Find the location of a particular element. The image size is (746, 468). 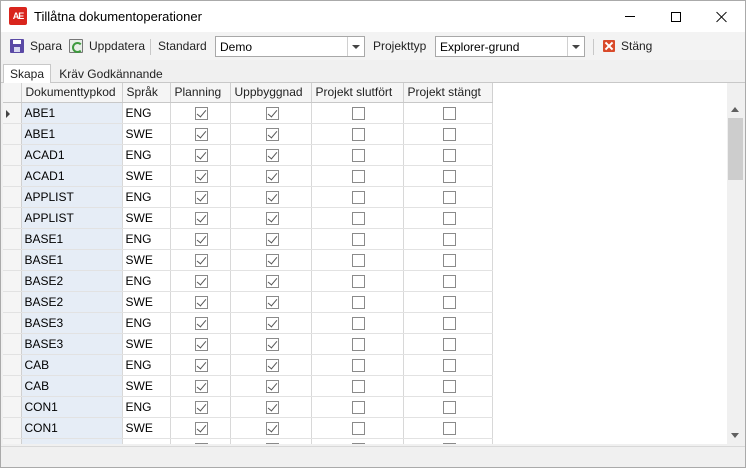

table-row: APPLIST ENG is located at coordinates (248, 197).